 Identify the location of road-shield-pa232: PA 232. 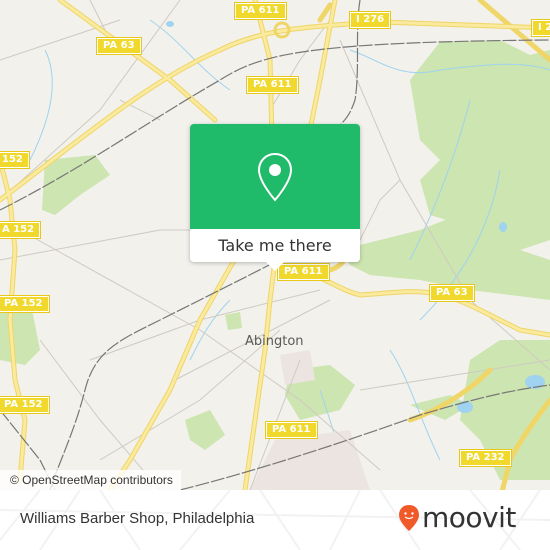
(485, 458).